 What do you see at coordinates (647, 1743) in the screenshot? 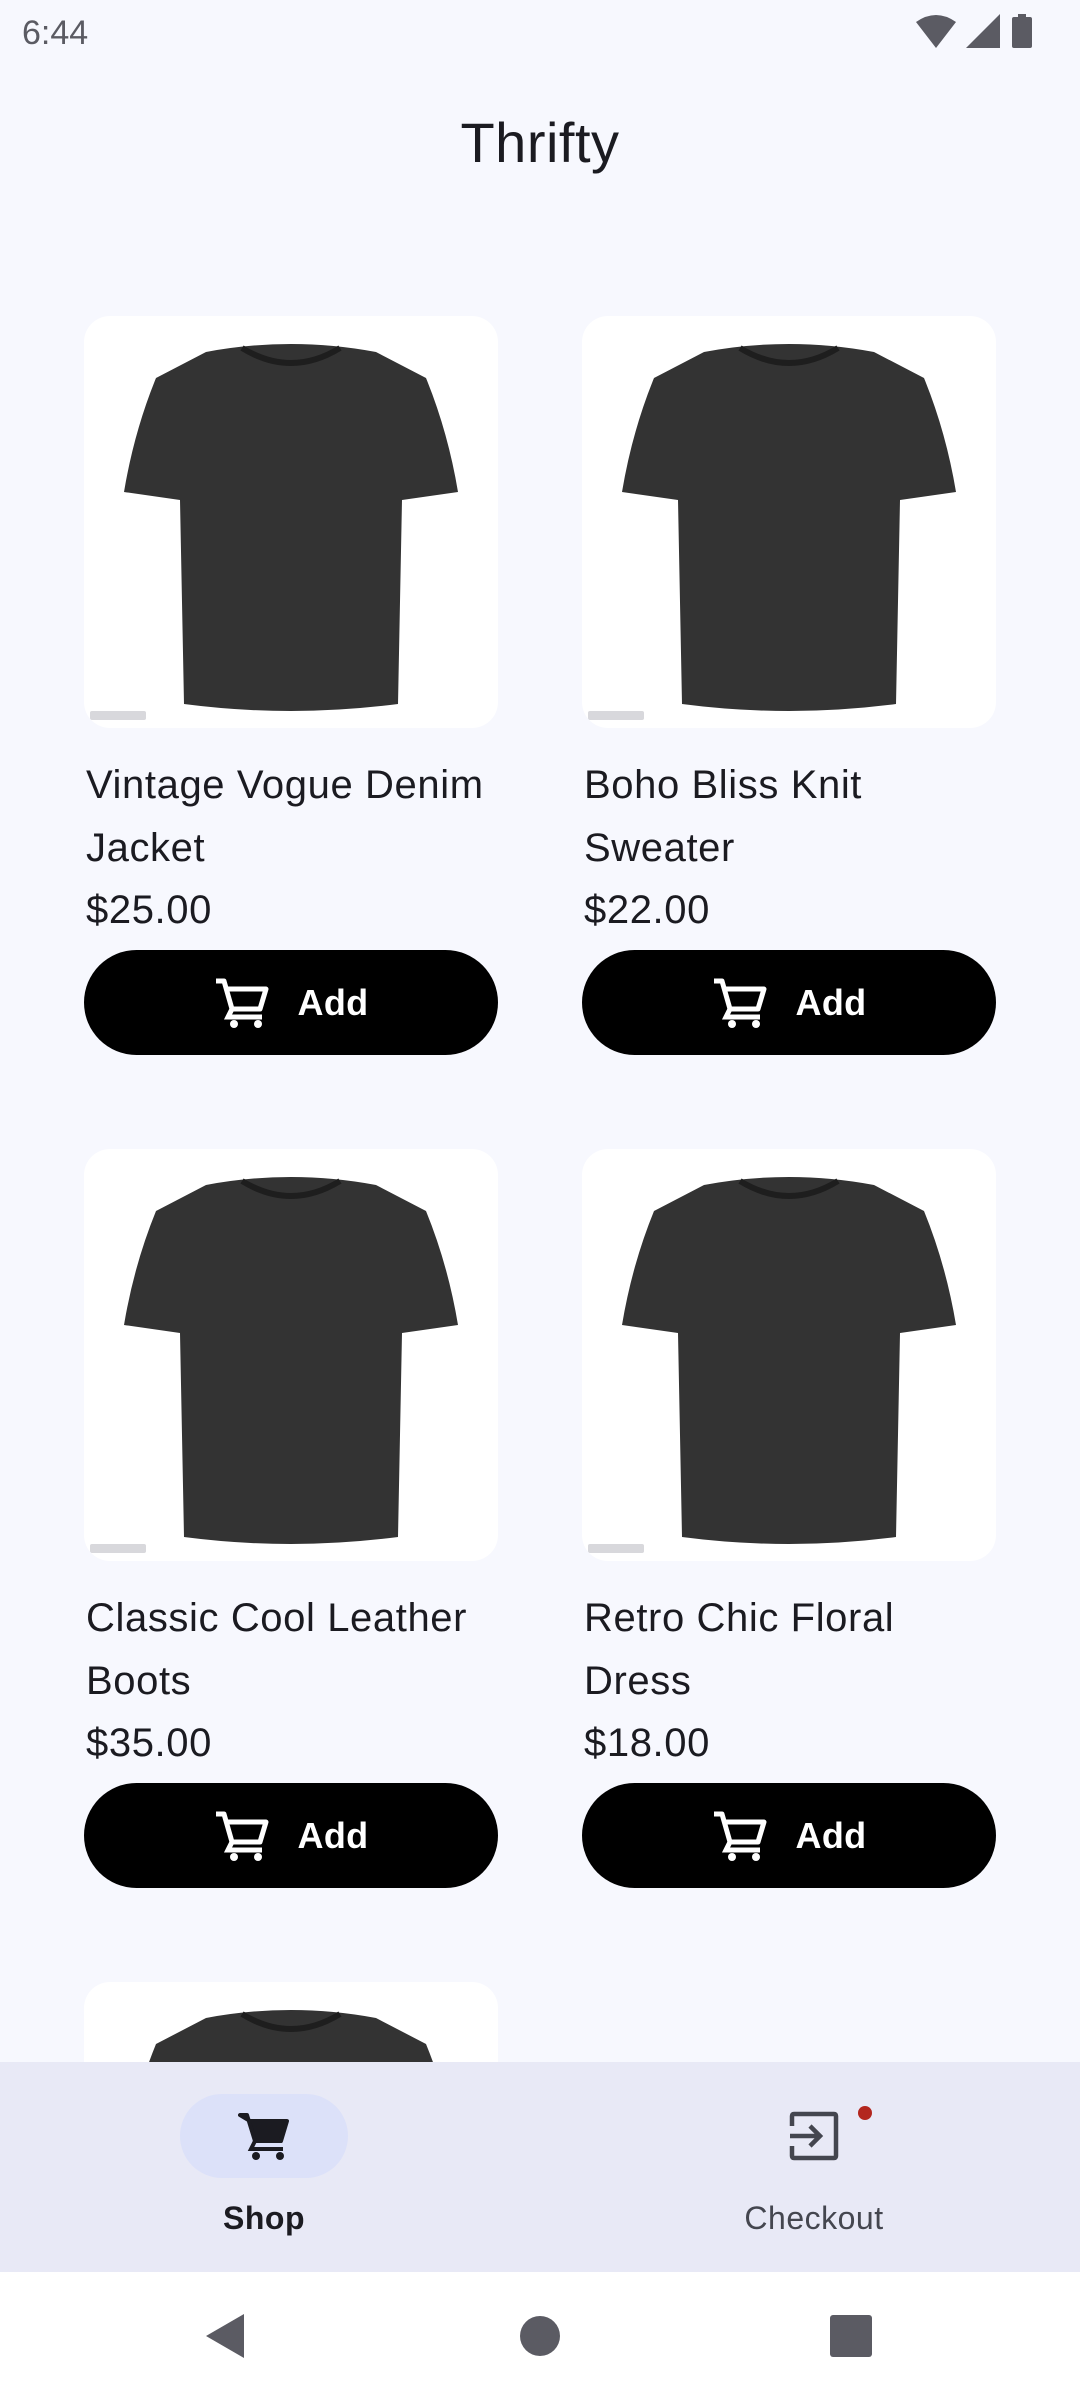
I see `product-price: $18.00` at bounding box center [647, 1743].